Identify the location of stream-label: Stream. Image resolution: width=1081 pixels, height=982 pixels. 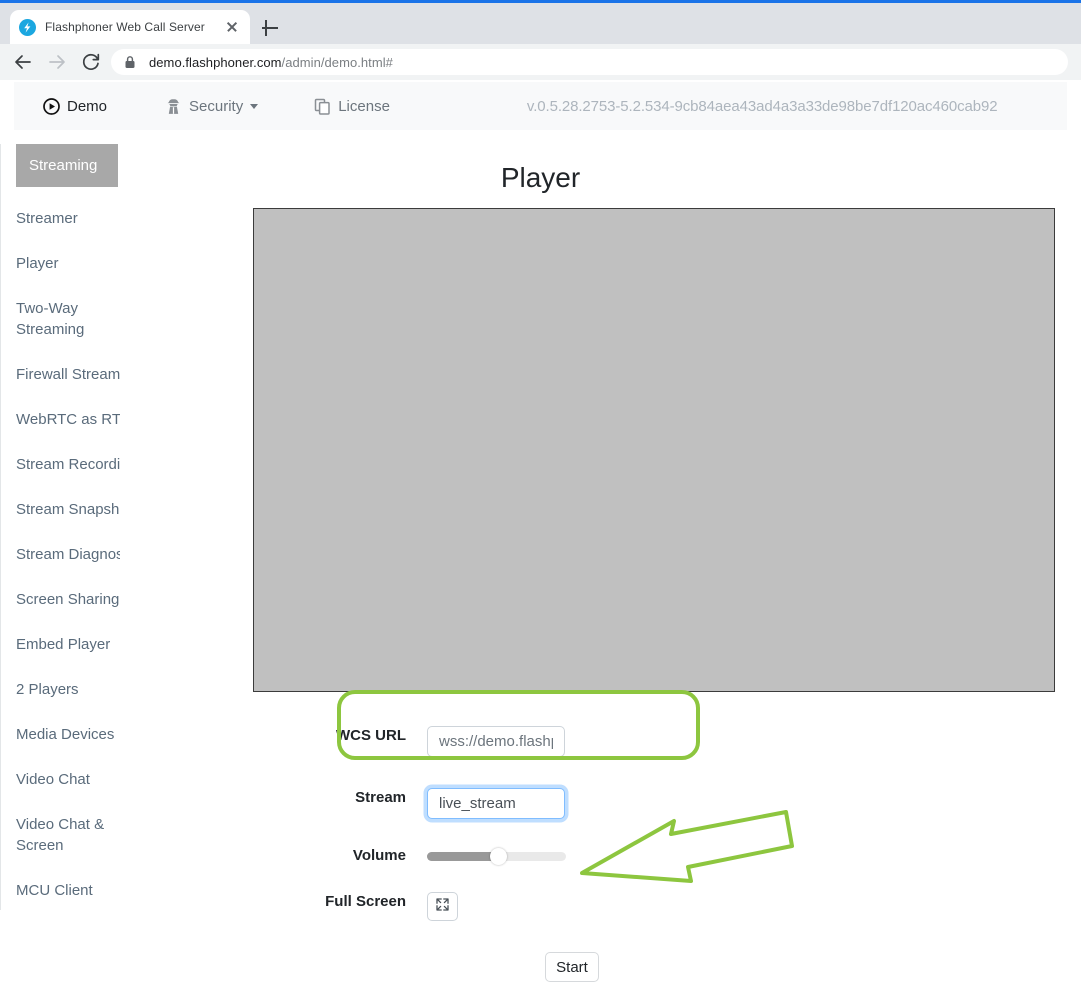
(380, 797).